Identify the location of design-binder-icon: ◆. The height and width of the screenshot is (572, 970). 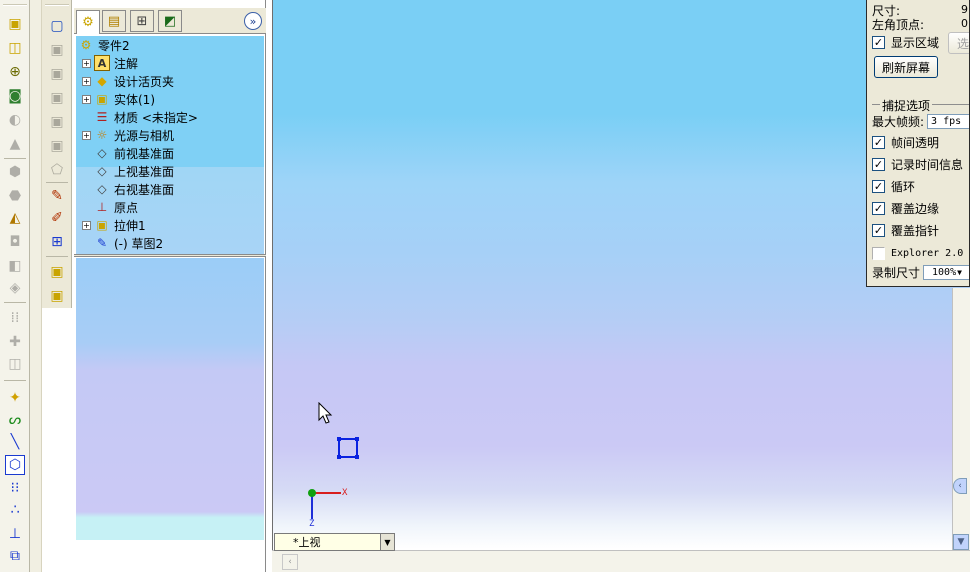
(102, 81).